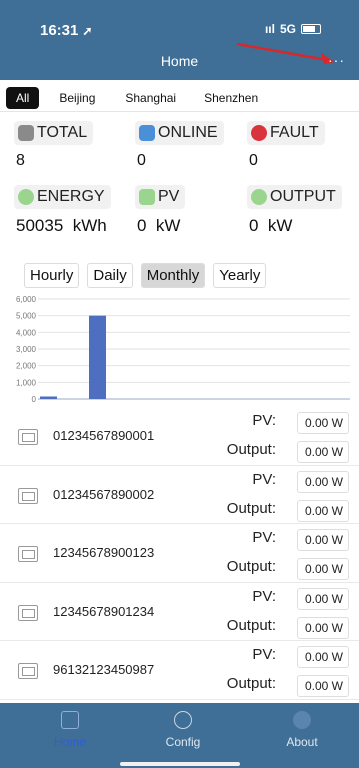 This screenshot has width=359, height=768. What do you see at coordinates (179, 111) in the screenshot?
I see `tabs-divider` at bounding box center [179, 111].